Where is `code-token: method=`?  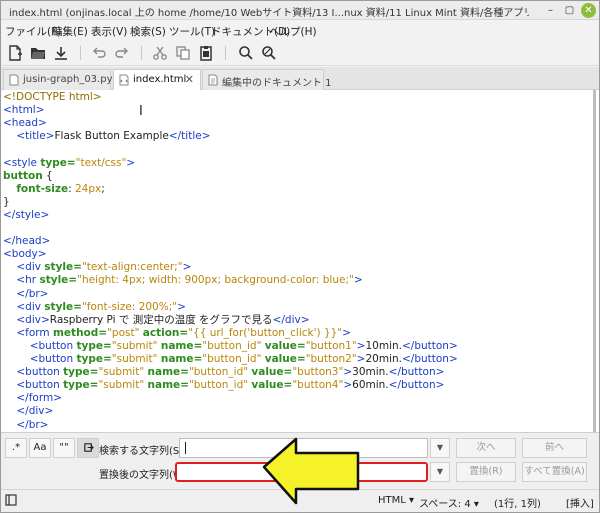 code-token: method= is located at coordinates (80, 332).